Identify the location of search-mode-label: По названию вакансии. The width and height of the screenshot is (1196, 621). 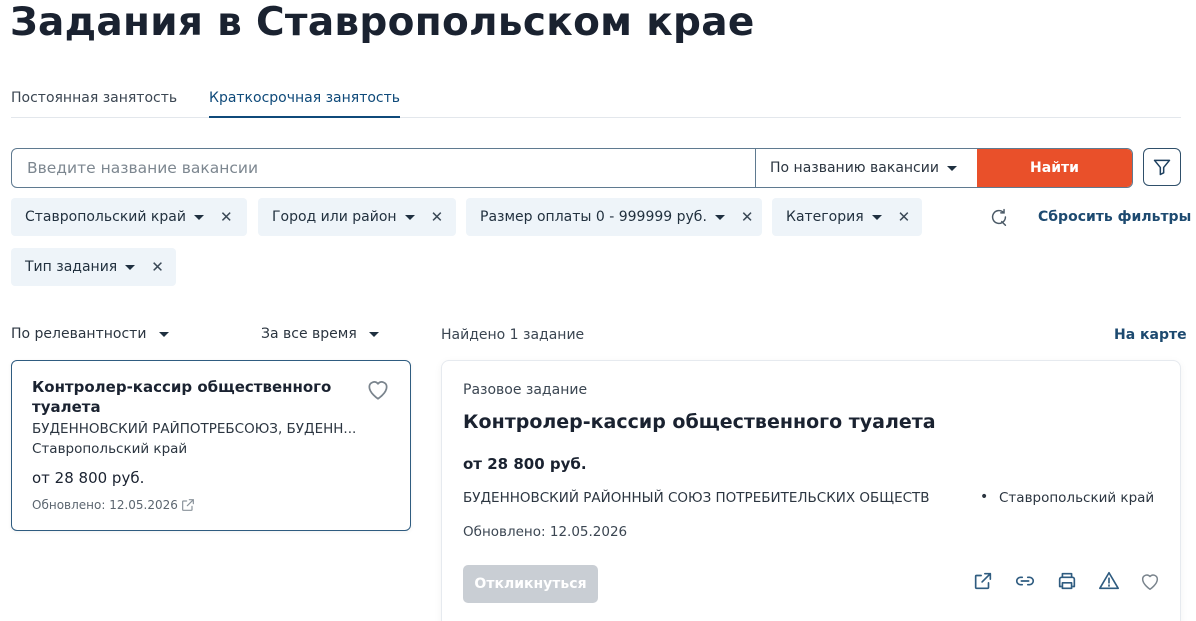
(854, 168).